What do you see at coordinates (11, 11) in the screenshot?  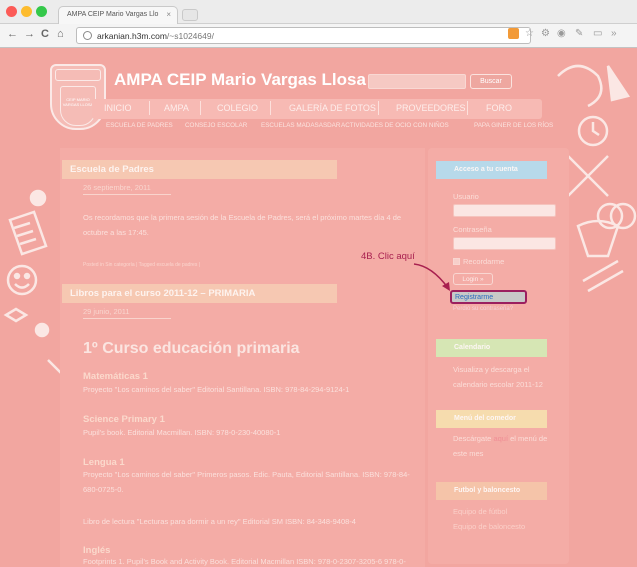 I see `close-window-button` at bounding box center [11, 11].